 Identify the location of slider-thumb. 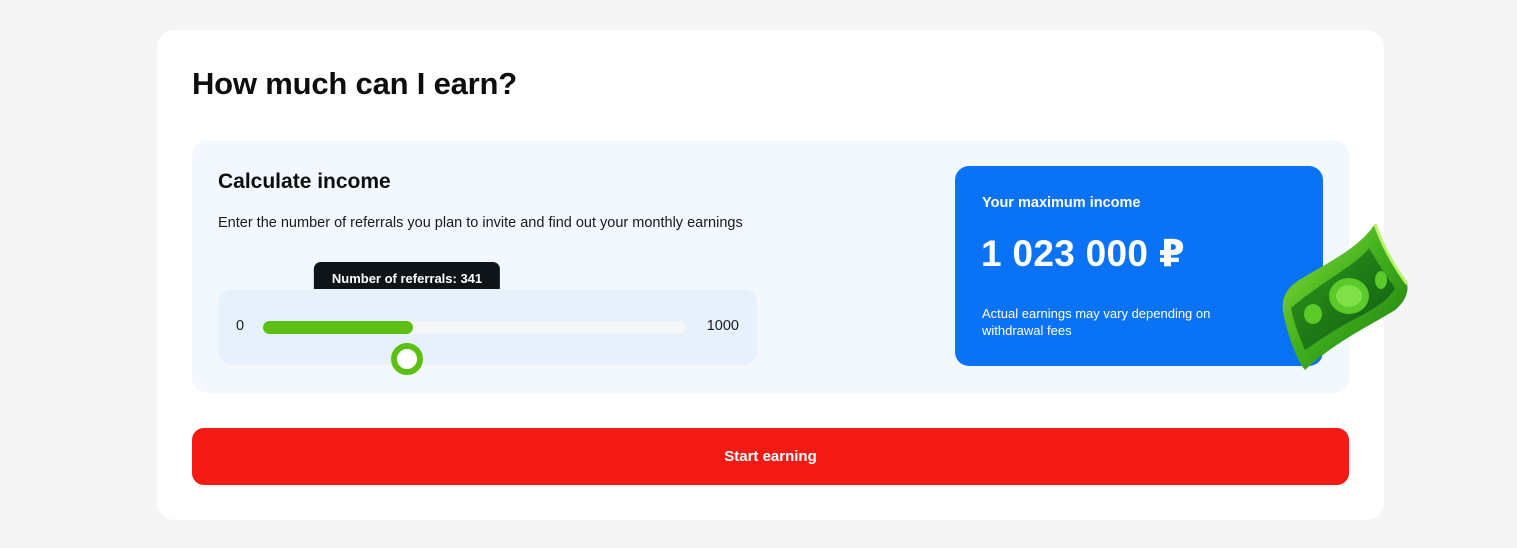
(407, 359).